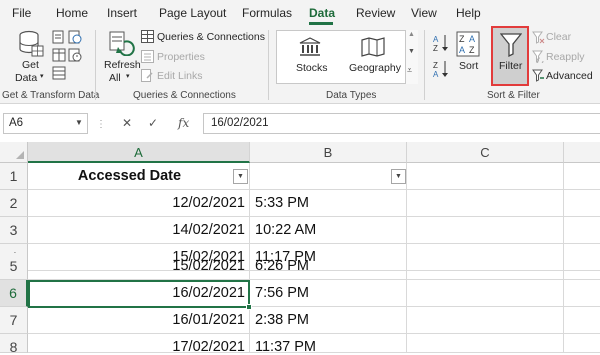 The width and height of the screenshot is (600, 355). Describe the element at coordinates (409, 70) in the screenshot. I see `more-icon: ⩡` at that location.